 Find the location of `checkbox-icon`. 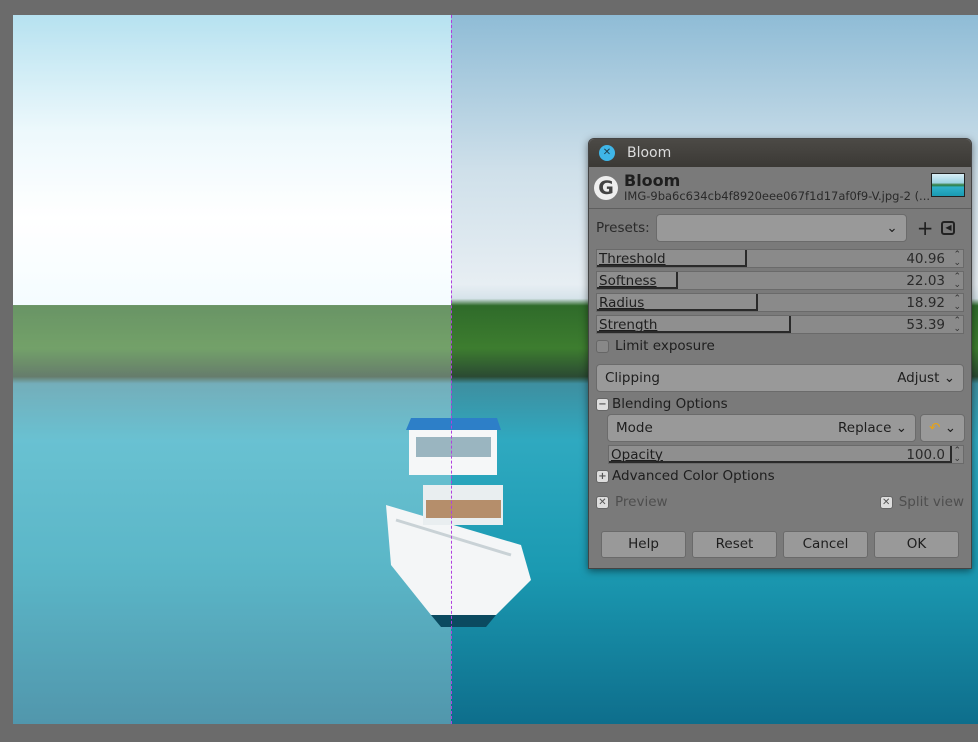

checkbox-icon is located at coordinates (602, 346).